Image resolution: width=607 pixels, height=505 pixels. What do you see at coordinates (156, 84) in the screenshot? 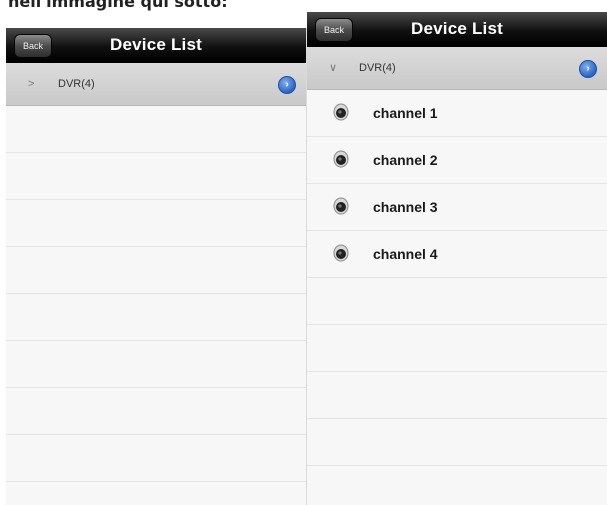
I see `dvr-group-row: > DVR(4) ›` at bounding box center [156, 84].